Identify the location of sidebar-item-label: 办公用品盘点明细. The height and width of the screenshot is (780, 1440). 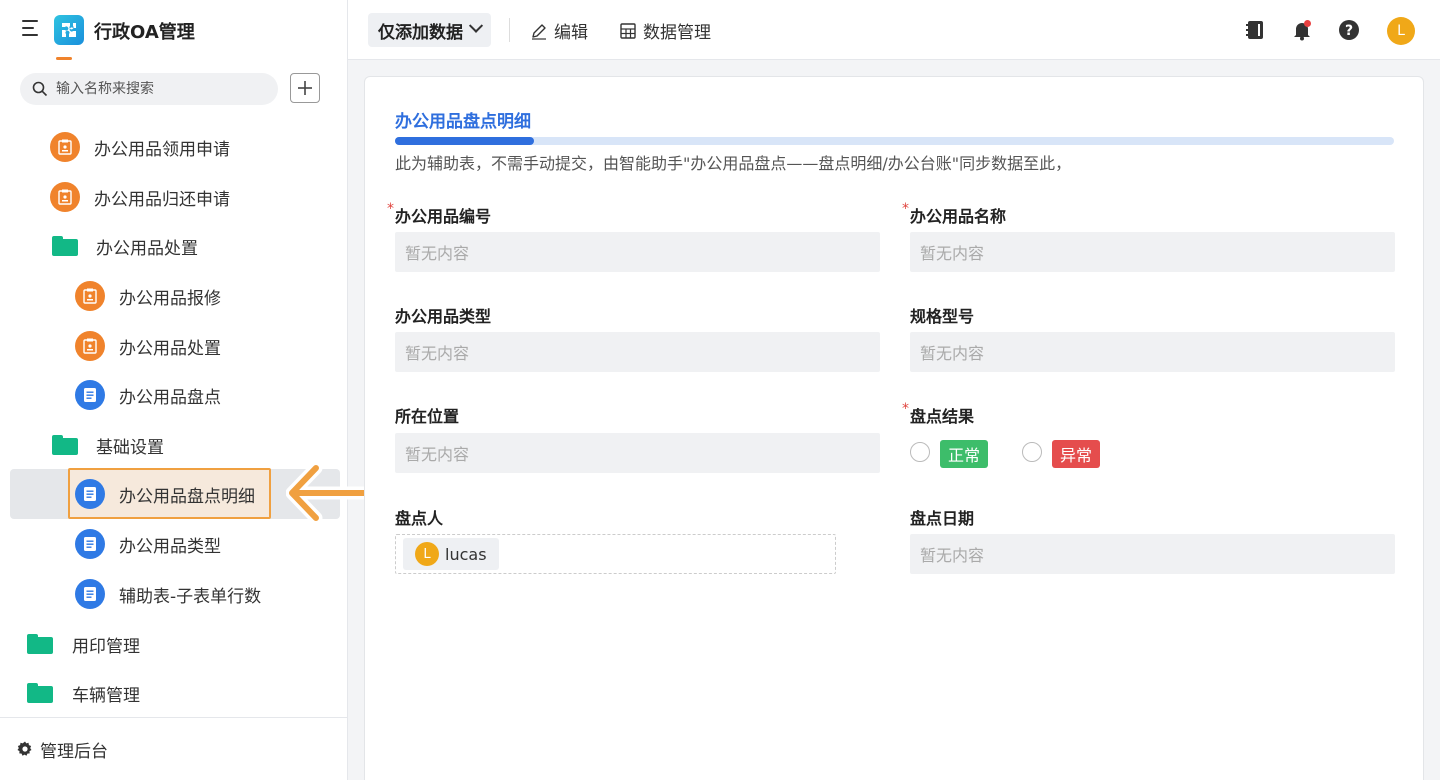
(187, 496).